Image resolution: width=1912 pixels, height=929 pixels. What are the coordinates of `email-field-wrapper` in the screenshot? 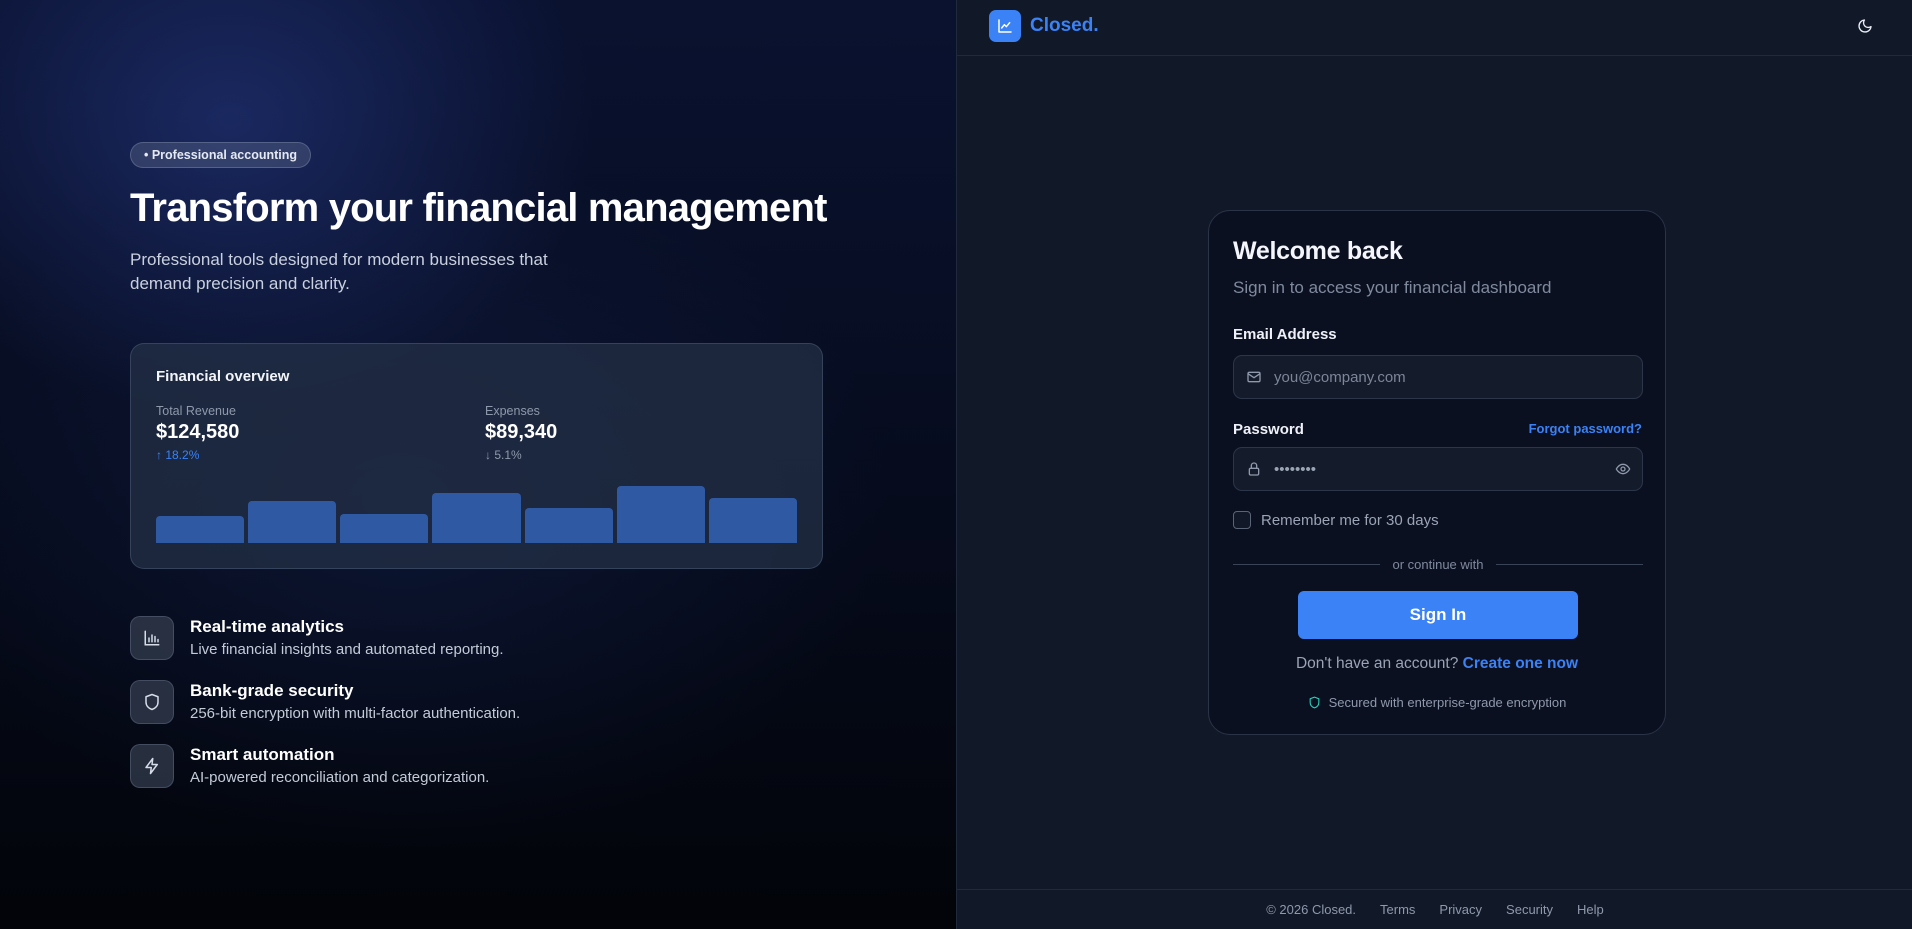 It's located at (1438, 377).